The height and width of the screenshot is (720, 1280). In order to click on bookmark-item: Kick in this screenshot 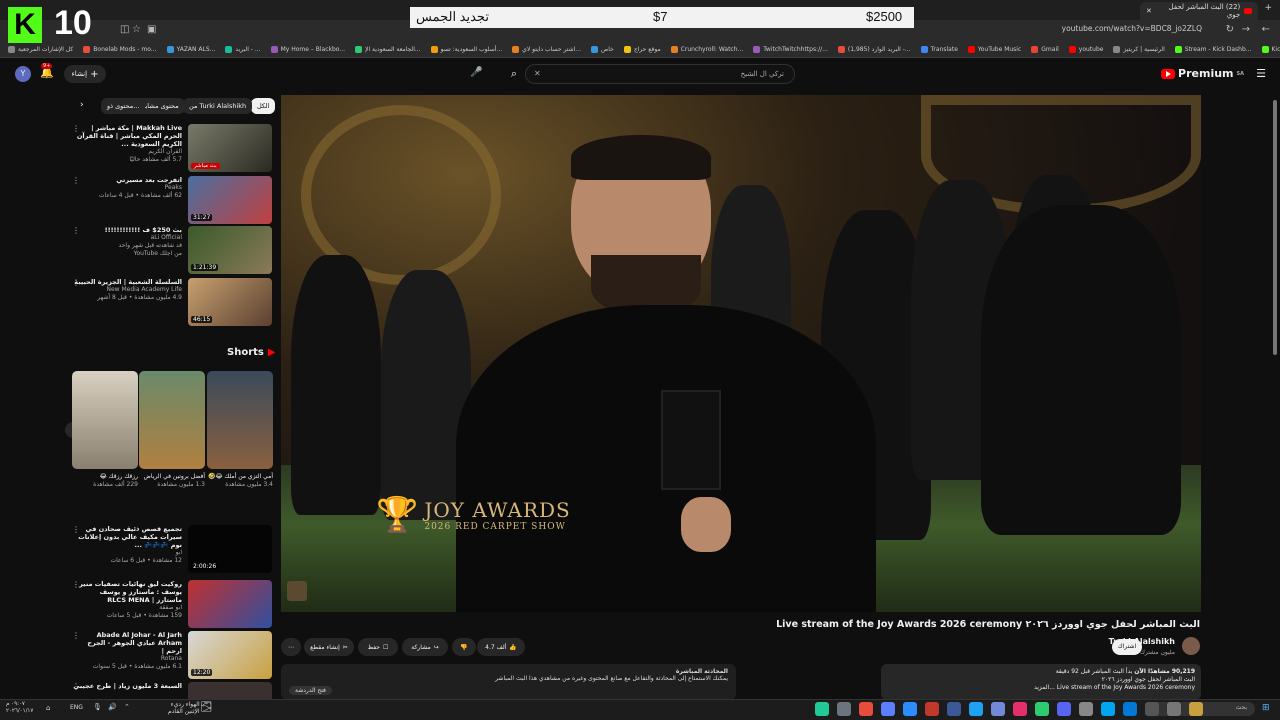, I will do `click(1270, 49)`.